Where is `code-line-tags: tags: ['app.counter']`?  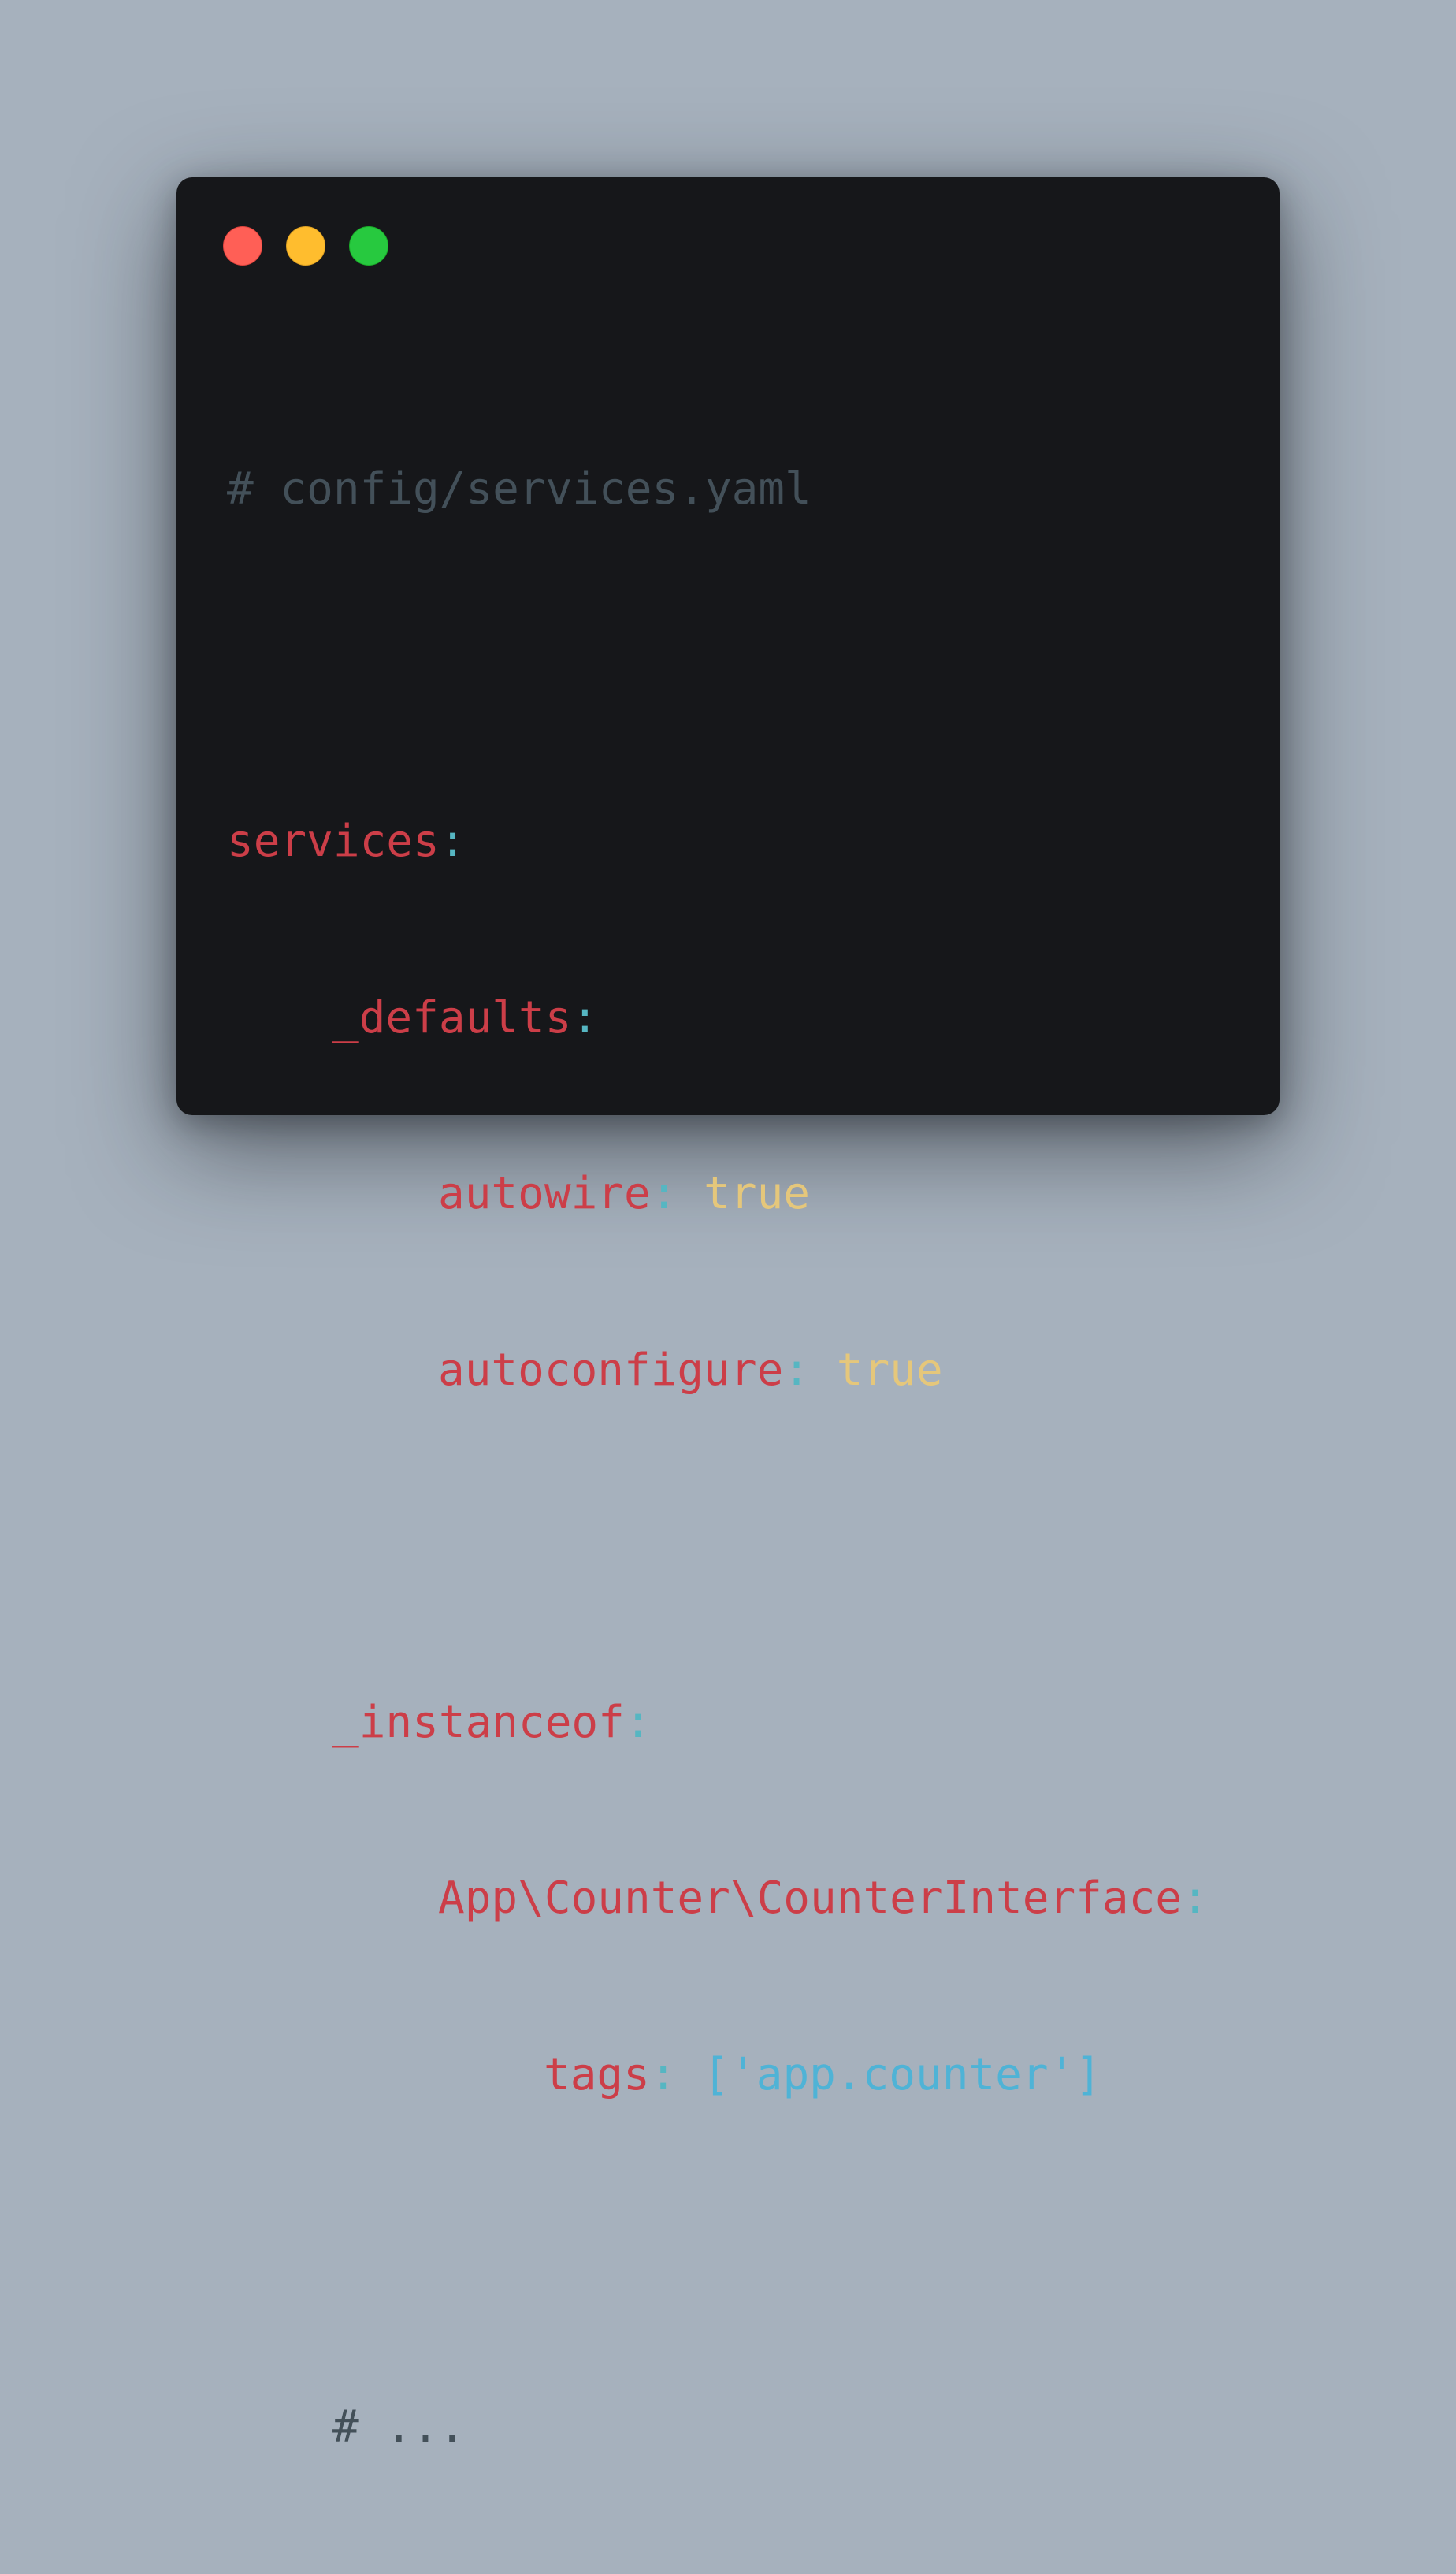 code-line-tags: tags: ['app.counter'] is located at coordinates (718, 2076).